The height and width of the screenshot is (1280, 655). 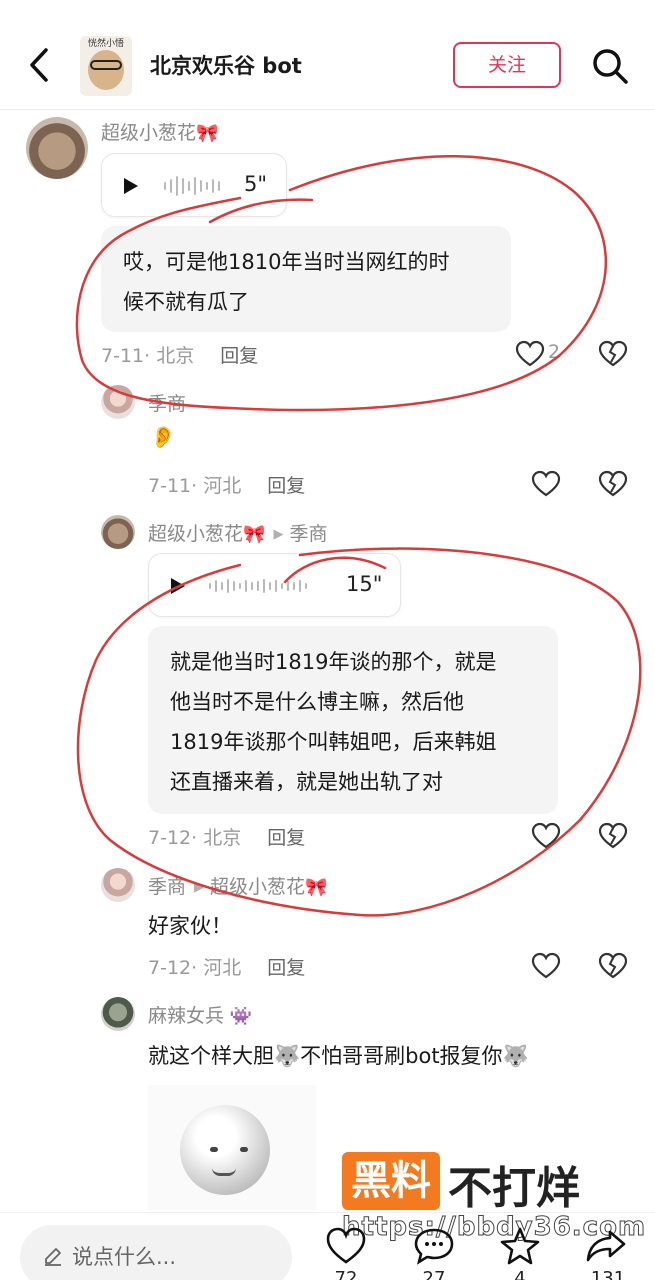 What do you see at coordinates (434, 1246) in the screenshot?
I see `comment-icon` at bounding box center [434, 1246].